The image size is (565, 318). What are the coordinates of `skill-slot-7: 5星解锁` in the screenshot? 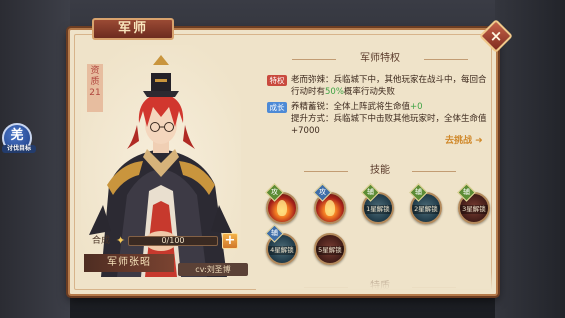 It's located at (330, 249).